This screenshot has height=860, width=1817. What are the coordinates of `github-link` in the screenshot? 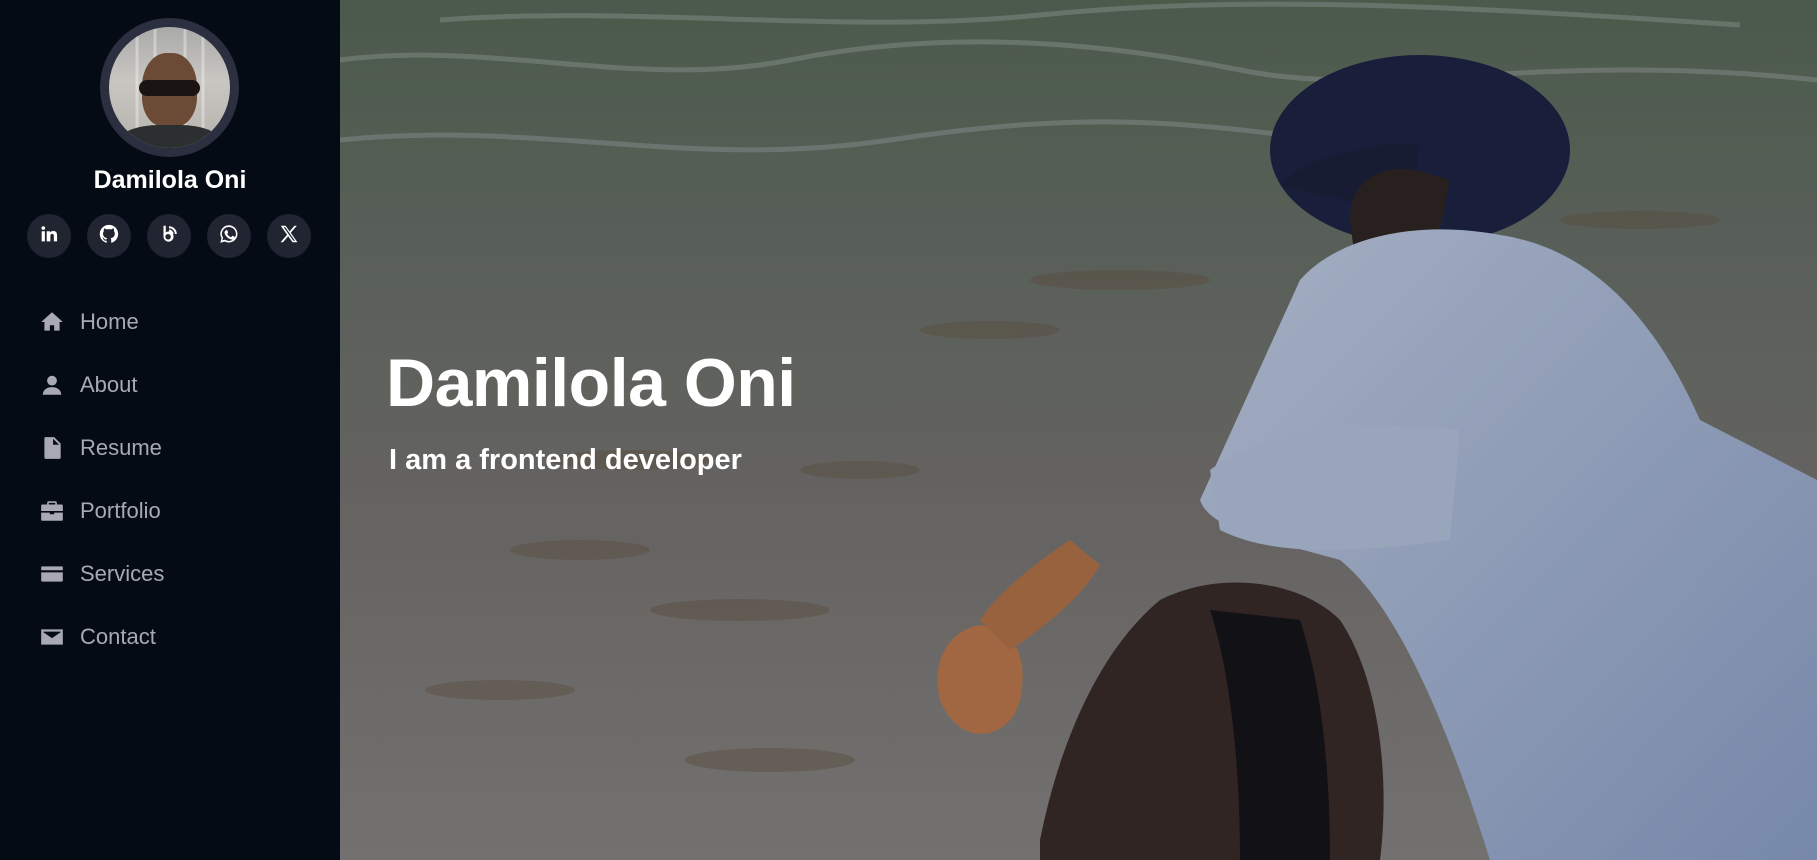 It's located at (109, 236).